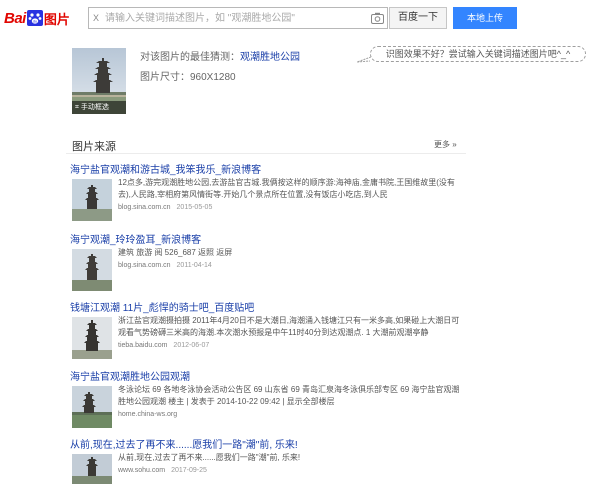 Image resolution: width=600 pixels, height=484 pixels. Describe the element at coordinates (56, 19) in the screenshot. I see `logo-images-text: 图片` at that location.